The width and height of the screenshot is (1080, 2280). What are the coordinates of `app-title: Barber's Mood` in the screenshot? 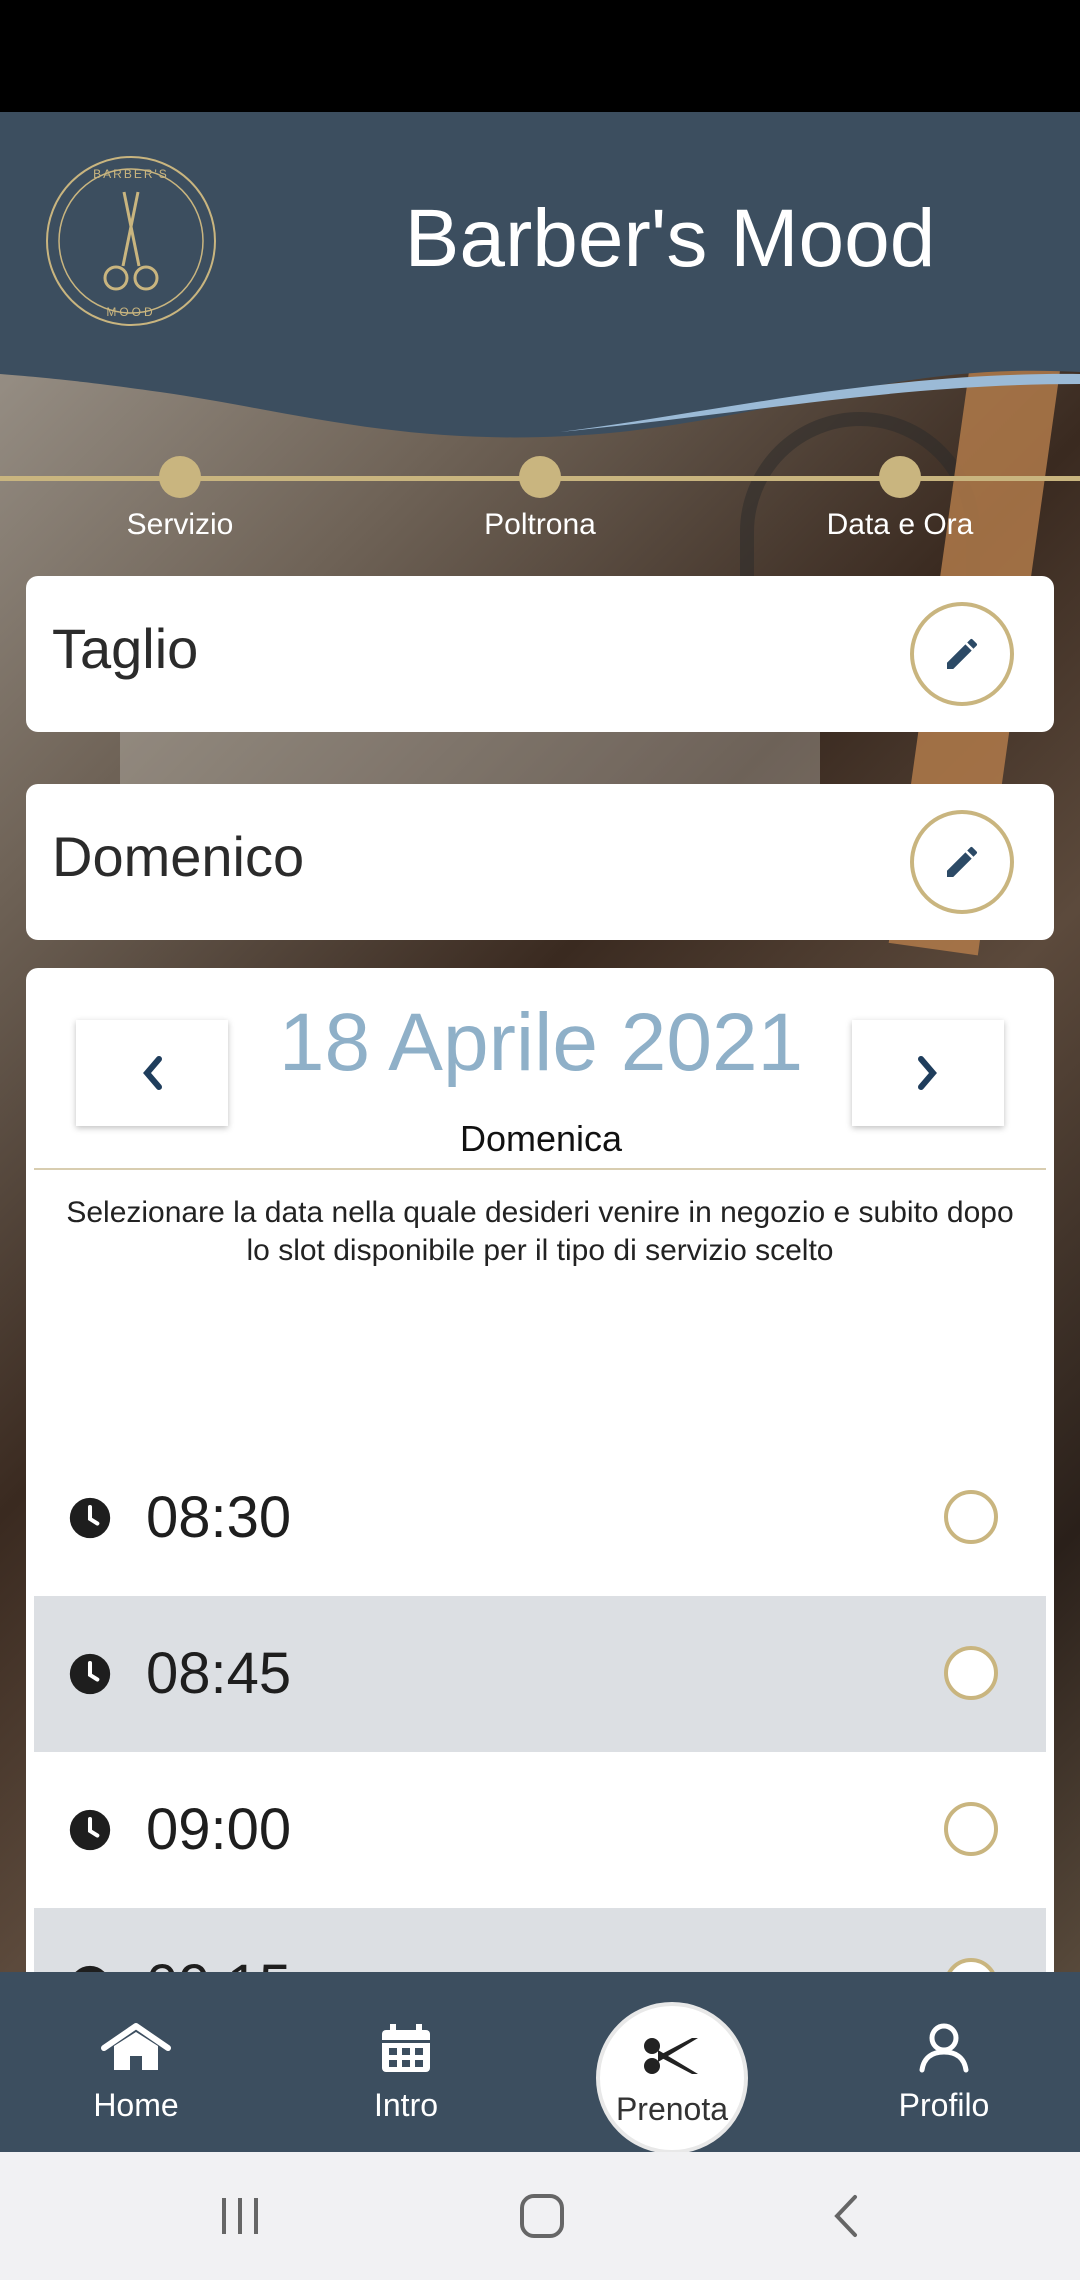 It's located at (670, 238).